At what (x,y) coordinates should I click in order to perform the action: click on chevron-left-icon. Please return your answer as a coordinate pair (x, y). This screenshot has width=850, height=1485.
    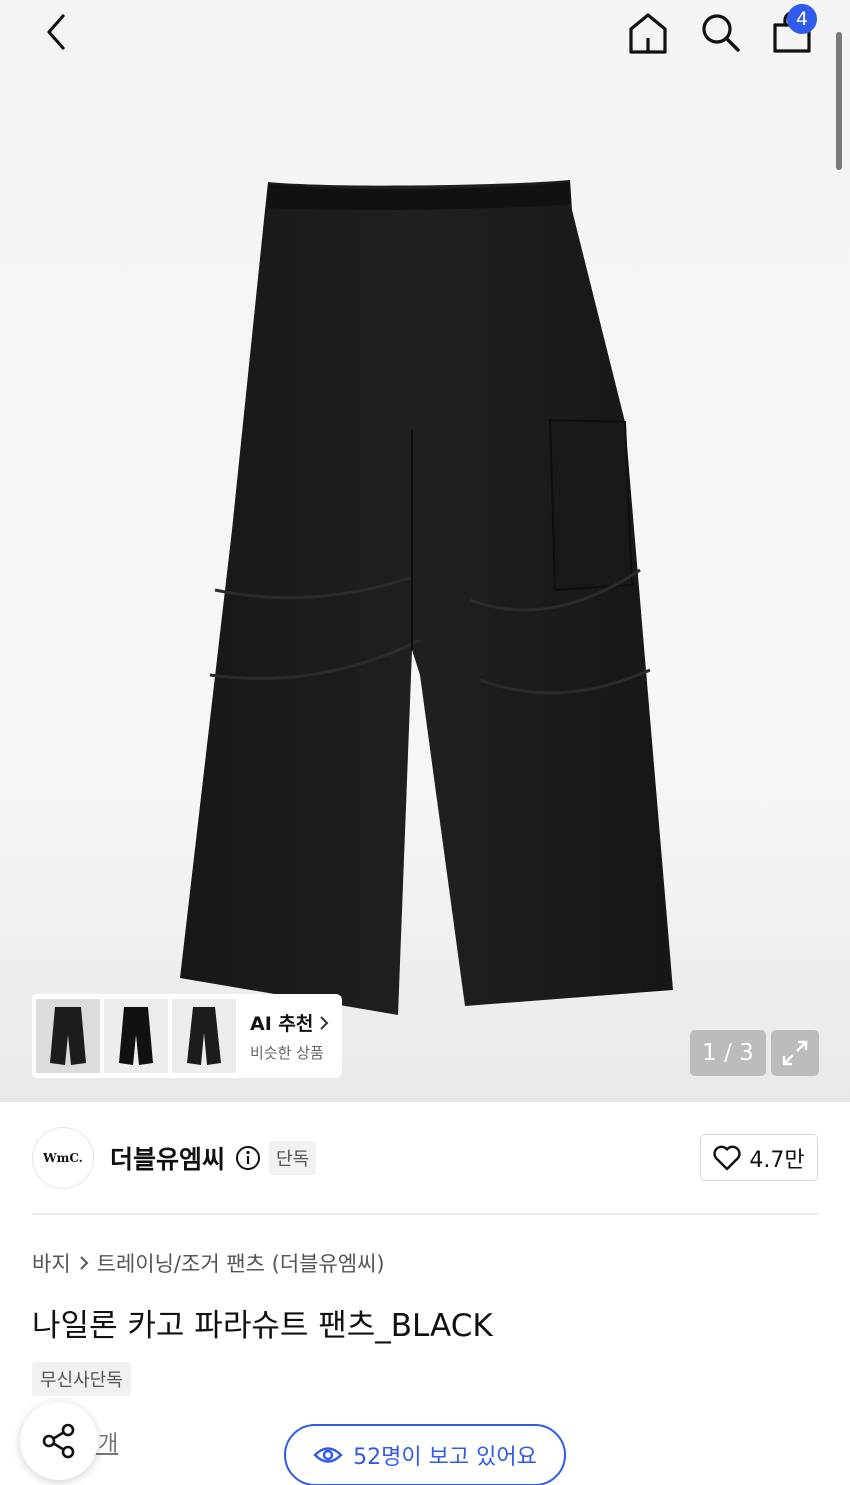
    Looking at the image, I should click on (56, 32).